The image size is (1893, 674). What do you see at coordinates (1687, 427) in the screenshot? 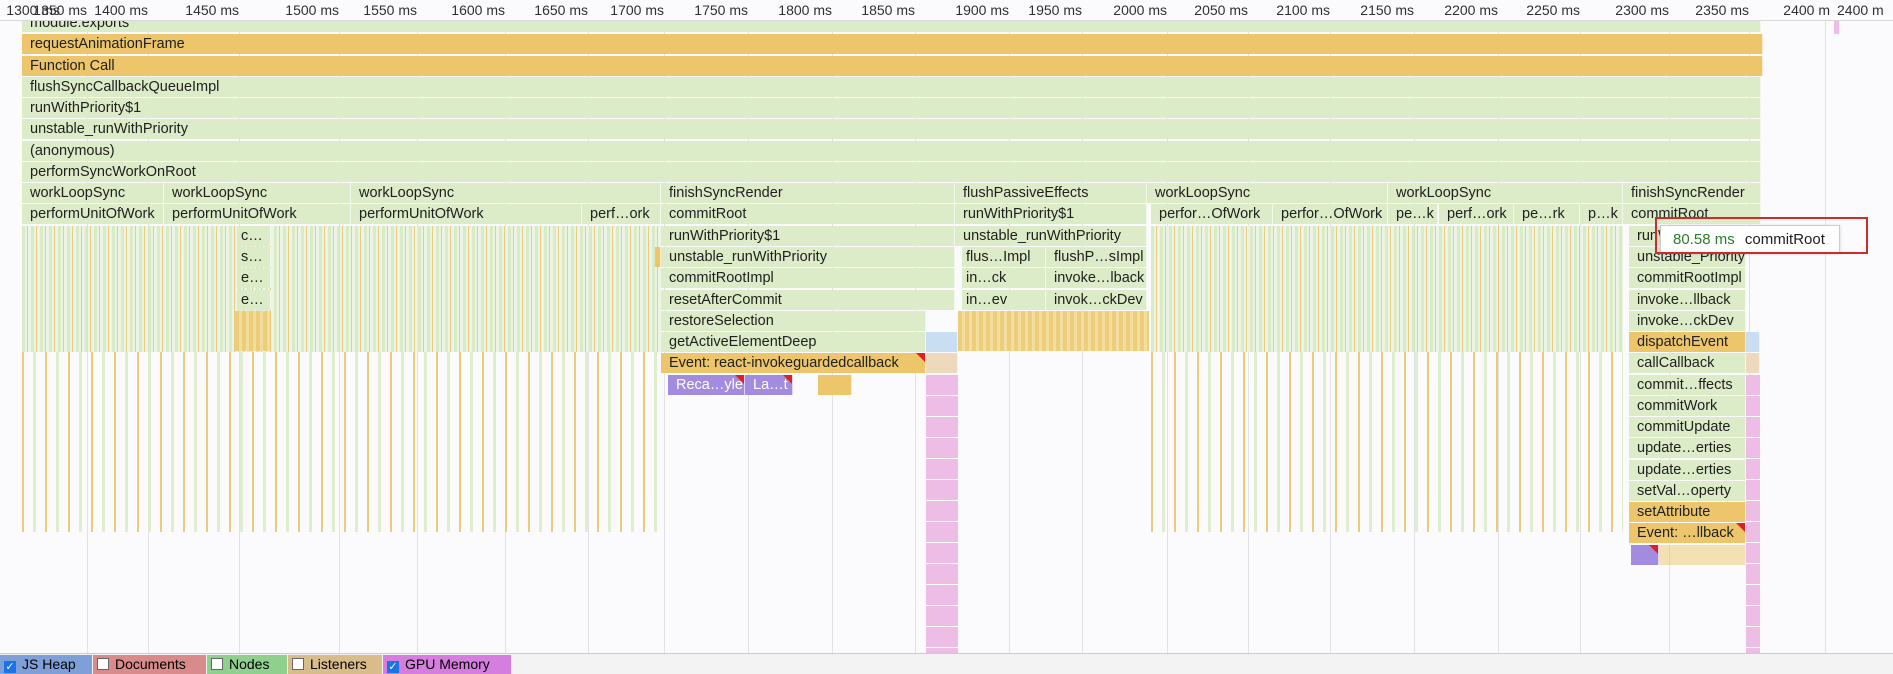
I see `frame-commit-update: commitUpdate` at bounding box center [1687, 427].